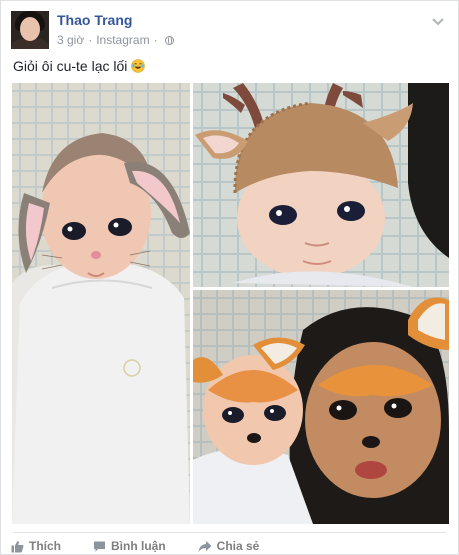 This screenshot has height=555, width=459. I want to click on post-actions-bar: Thích Bình luận Chia sẻ, so click(151, 546).